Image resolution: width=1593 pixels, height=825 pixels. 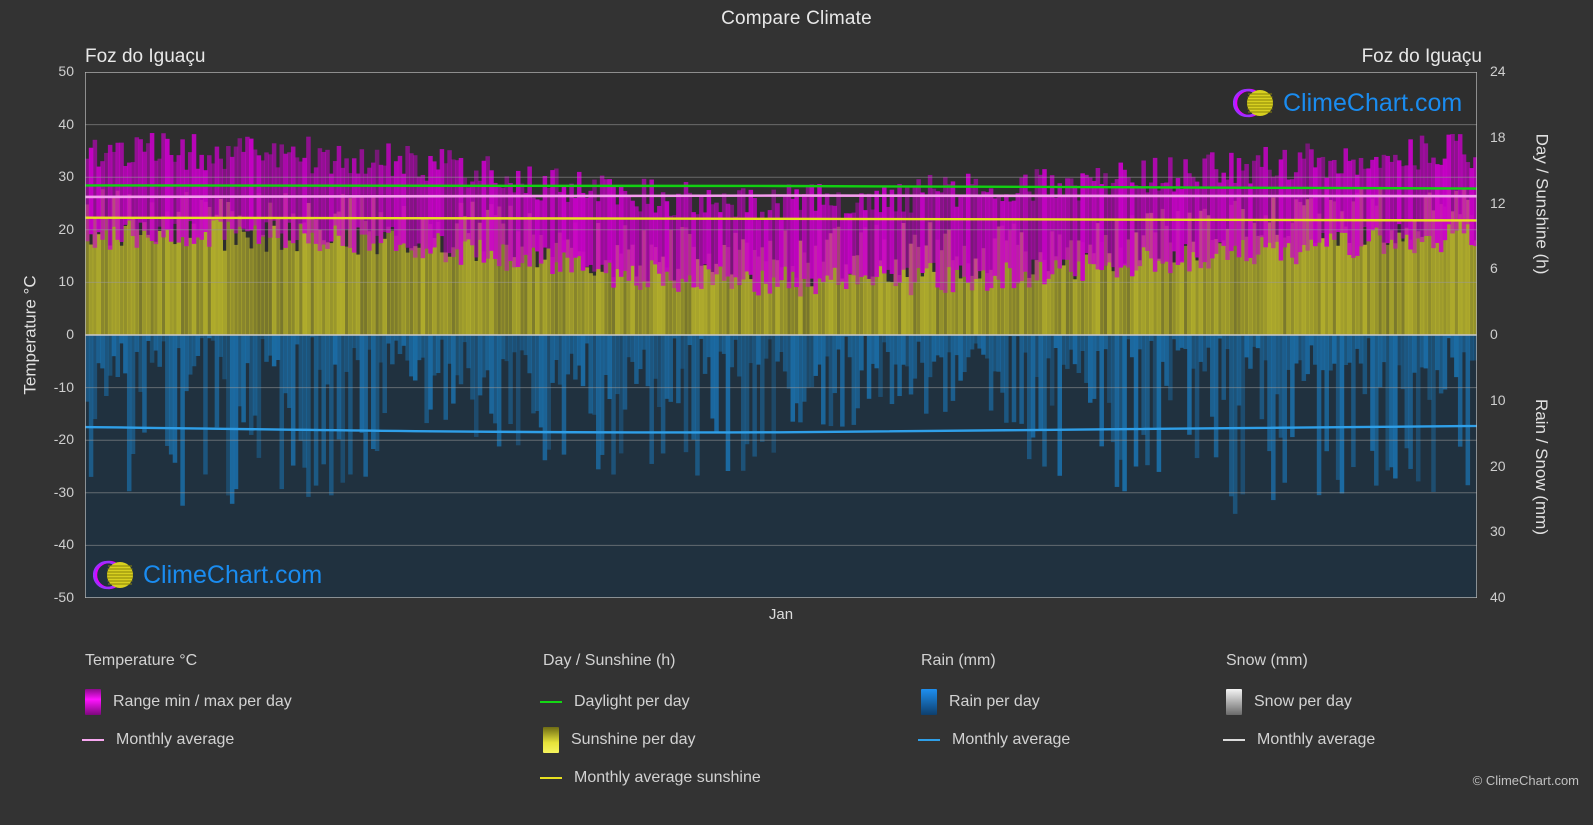 What do you see at coordinates (63, 386) in the screenshot?
I see `y-tick-left--10: -10` at bounding box center [63, 386].